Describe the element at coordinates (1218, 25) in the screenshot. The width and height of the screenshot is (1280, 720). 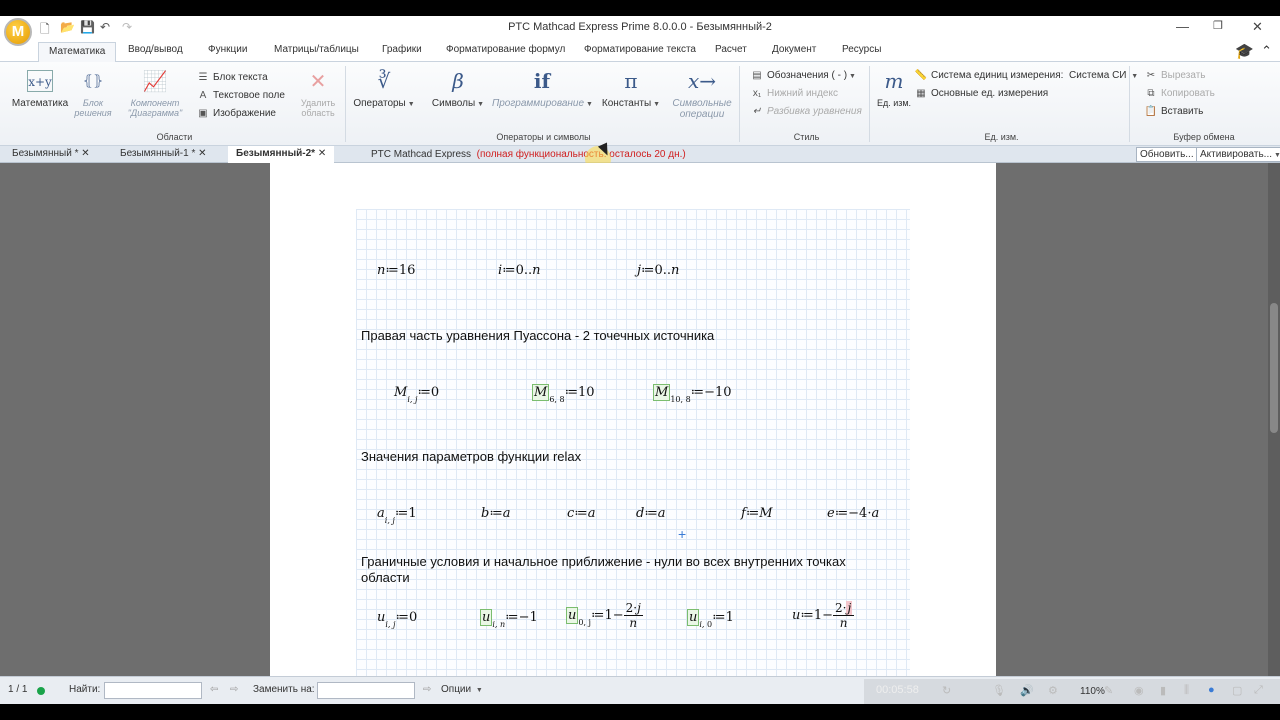
I see `maximize-icon: ❐` at that location.